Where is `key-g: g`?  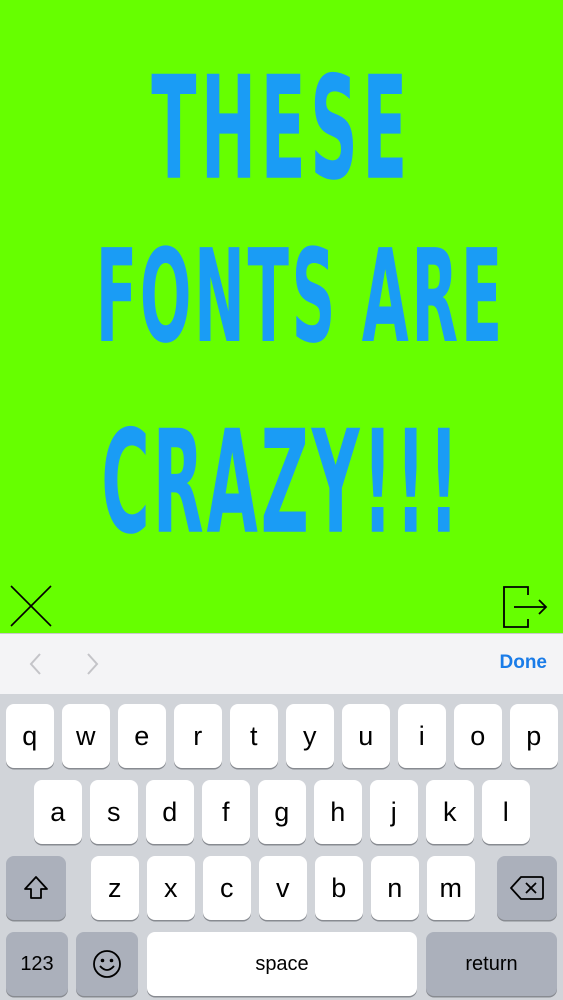
key-g: g is located at coordinates (282, 812).